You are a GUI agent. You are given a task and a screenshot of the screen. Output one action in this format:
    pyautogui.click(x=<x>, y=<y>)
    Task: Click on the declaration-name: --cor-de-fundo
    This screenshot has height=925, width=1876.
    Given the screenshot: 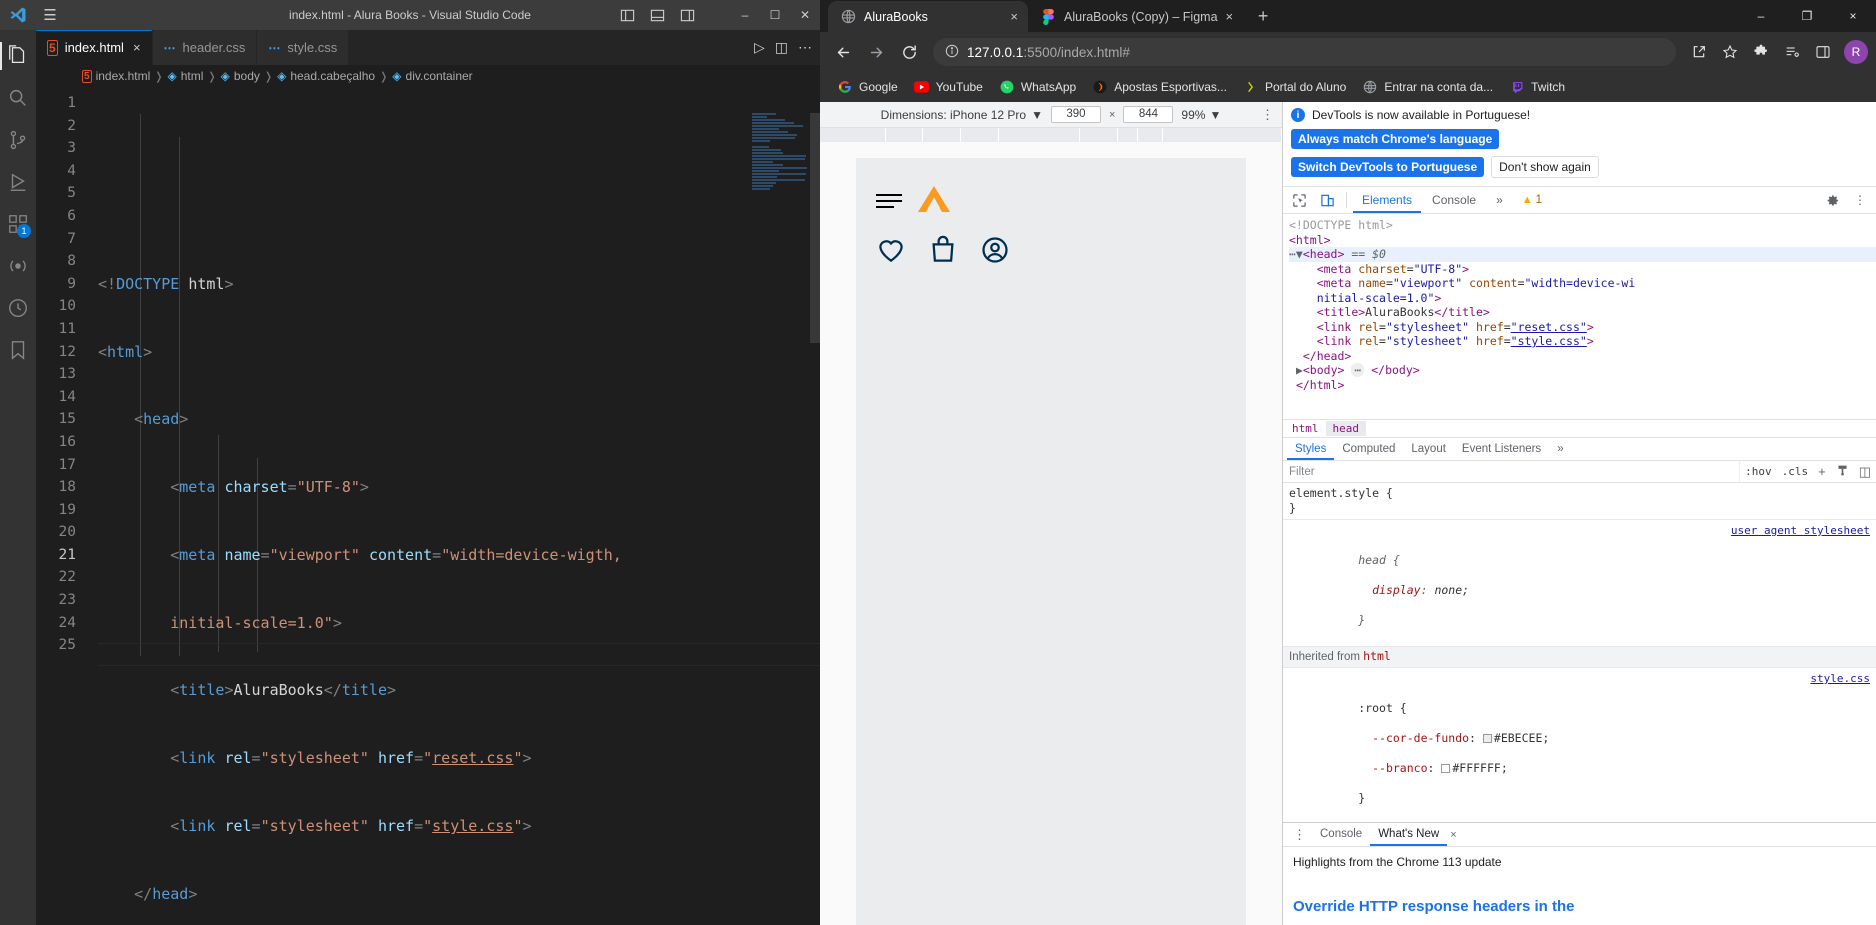 What is the action you would take?
    pyautogui.click(x=1420, y=738)
    